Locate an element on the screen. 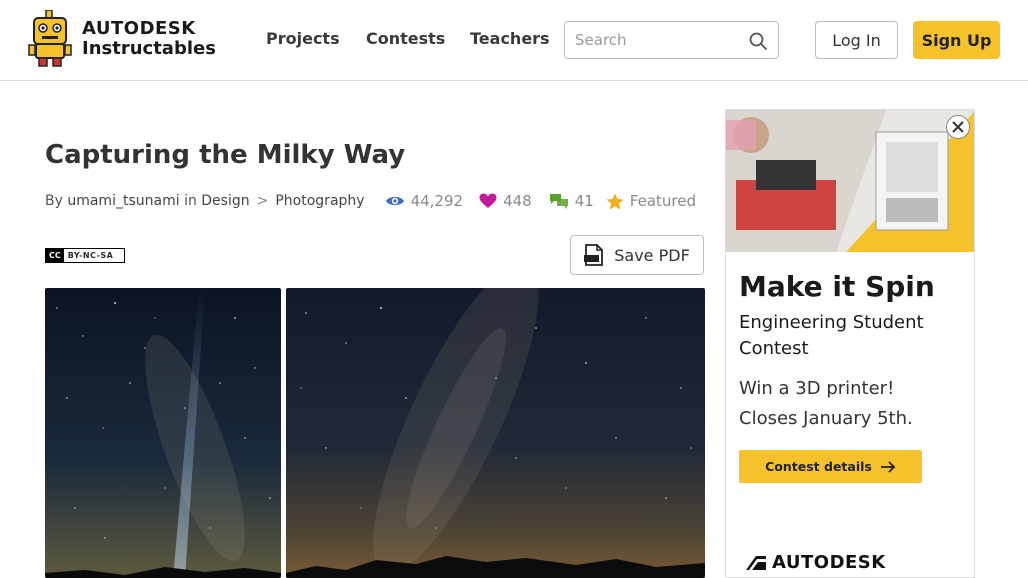 This screenshot has height=578, width=1028. autodesk-logo-icon is located at coordinates (756, 562).